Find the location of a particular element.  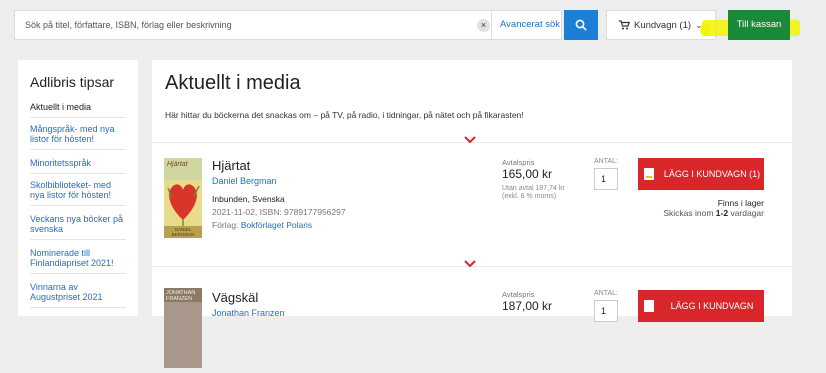

book-publisher: Förlag: Bokförlaget Polaris is located at coordinates (262, 225).